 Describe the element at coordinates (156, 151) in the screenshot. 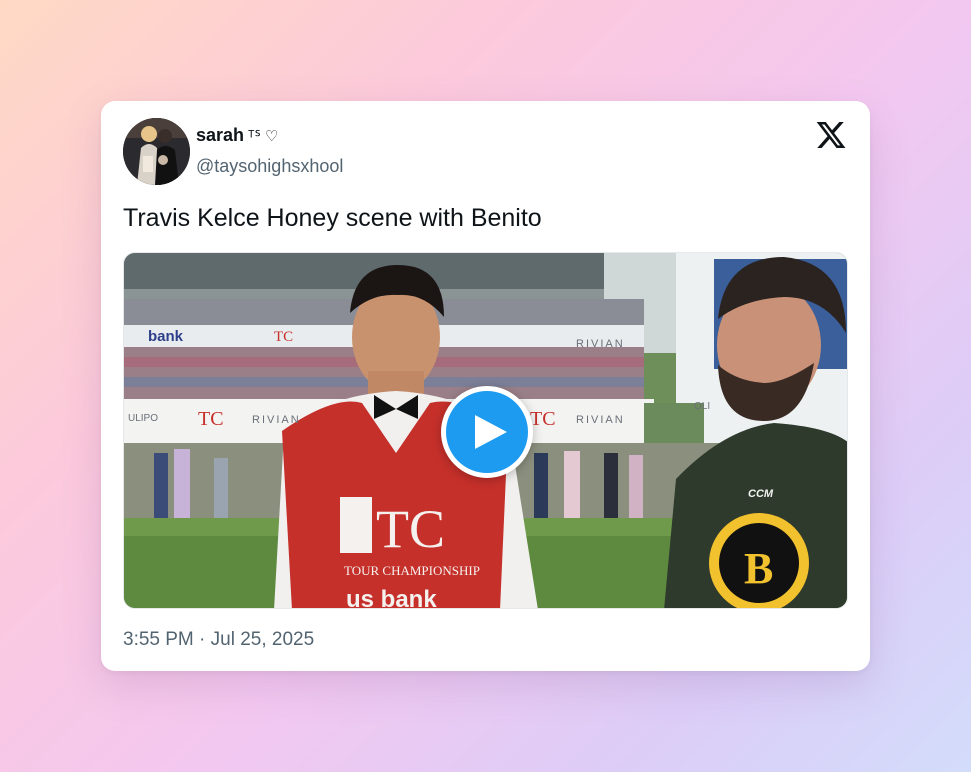

I see `avatar` at that location.